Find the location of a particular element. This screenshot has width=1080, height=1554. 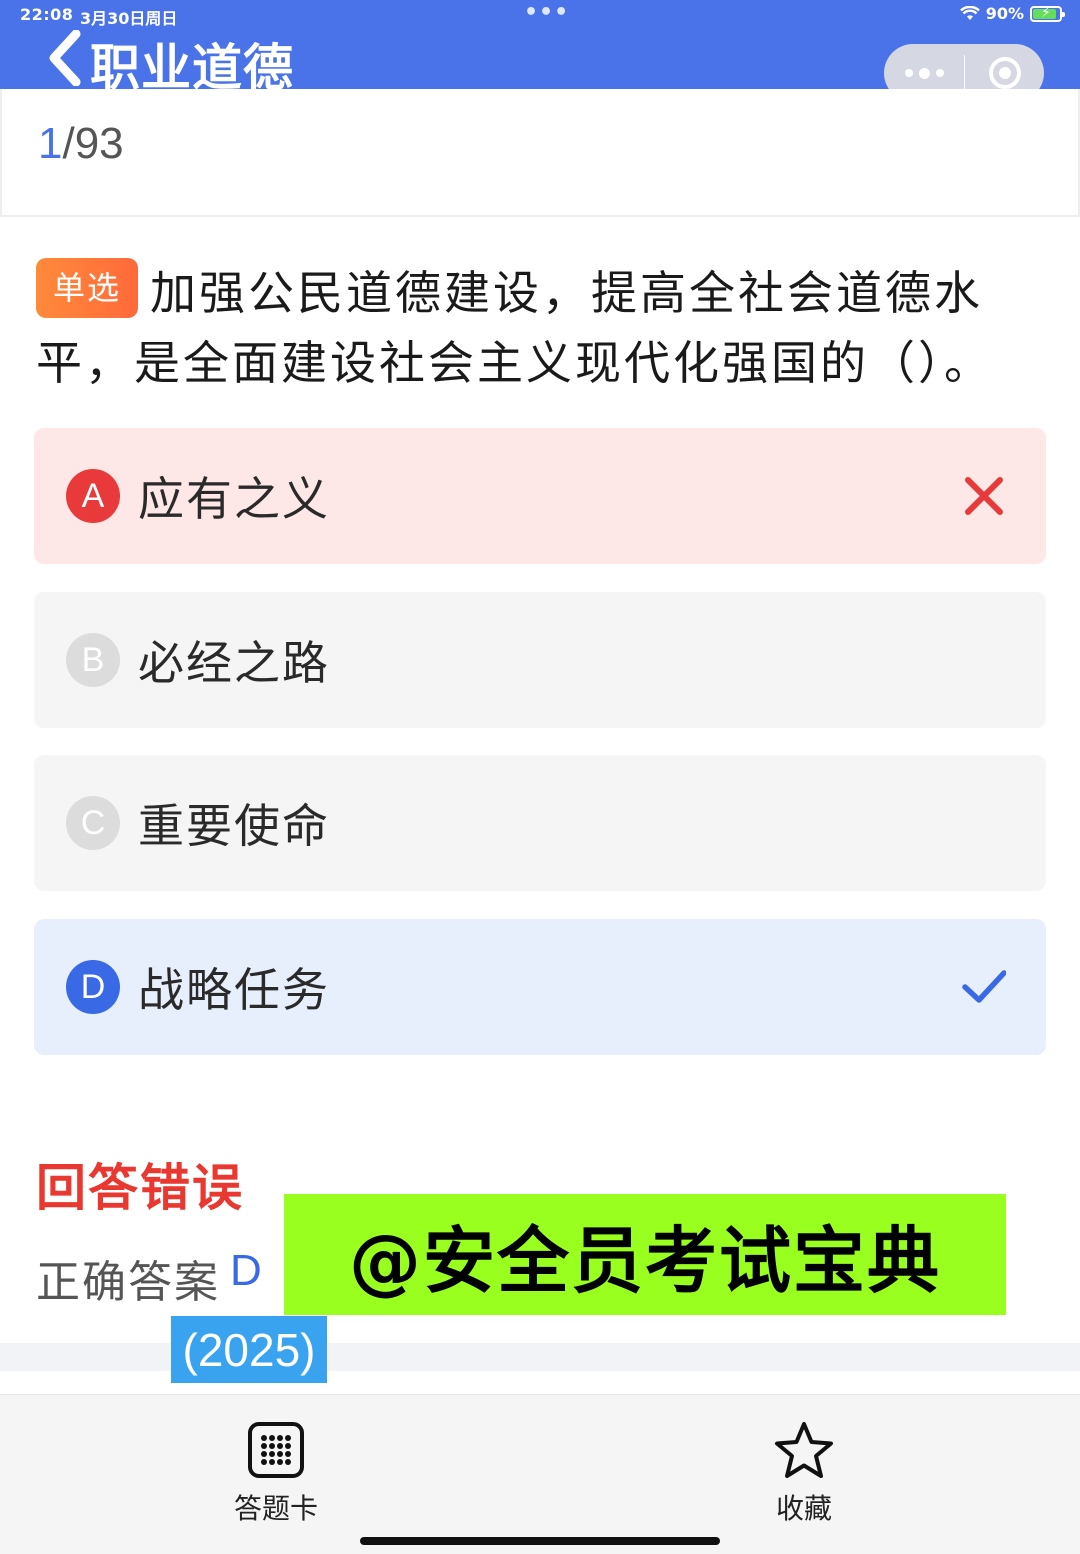

option-letter: C is located at coordinates (93, 823).